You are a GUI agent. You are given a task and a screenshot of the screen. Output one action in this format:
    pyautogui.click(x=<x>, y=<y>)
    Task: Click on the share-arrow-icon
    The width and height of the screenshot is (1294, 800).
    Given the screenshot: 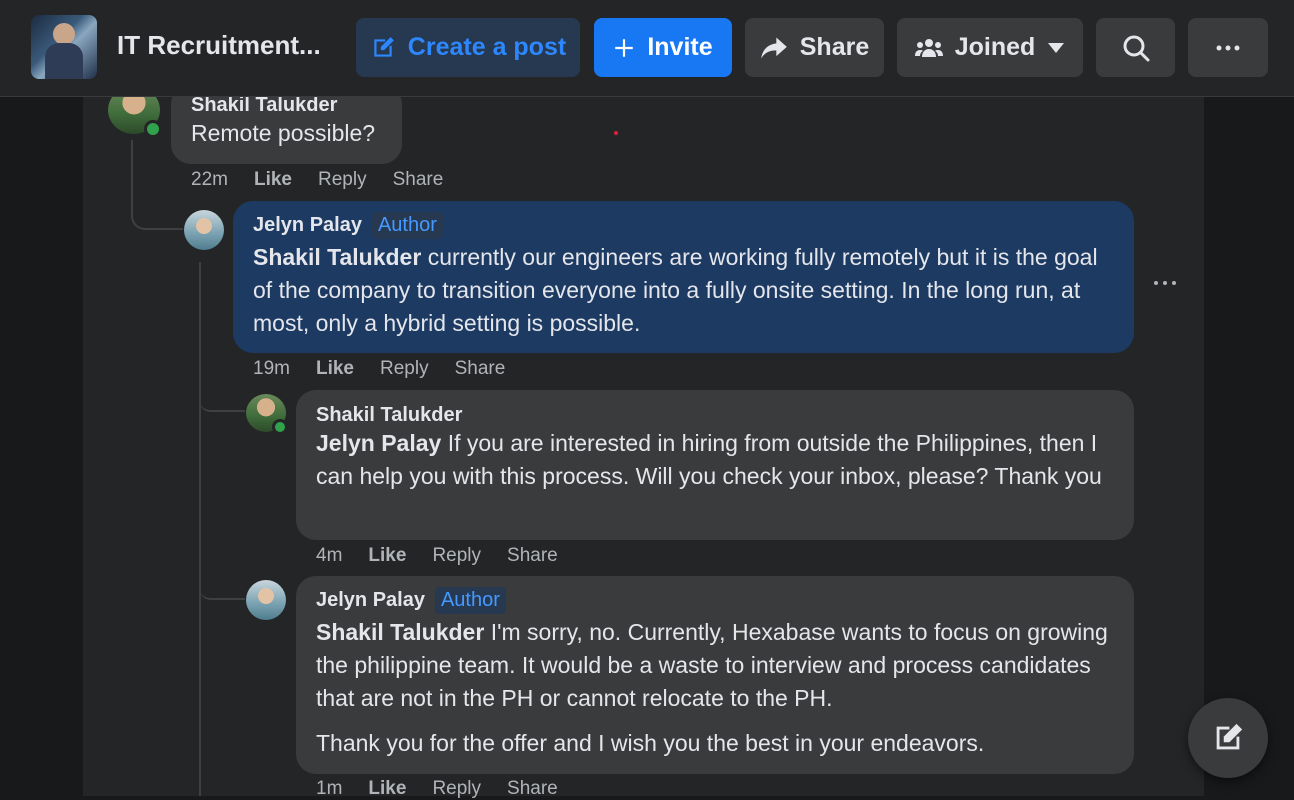 What is the action you would take?
    pyautogui.click(x=773, y=47)
    